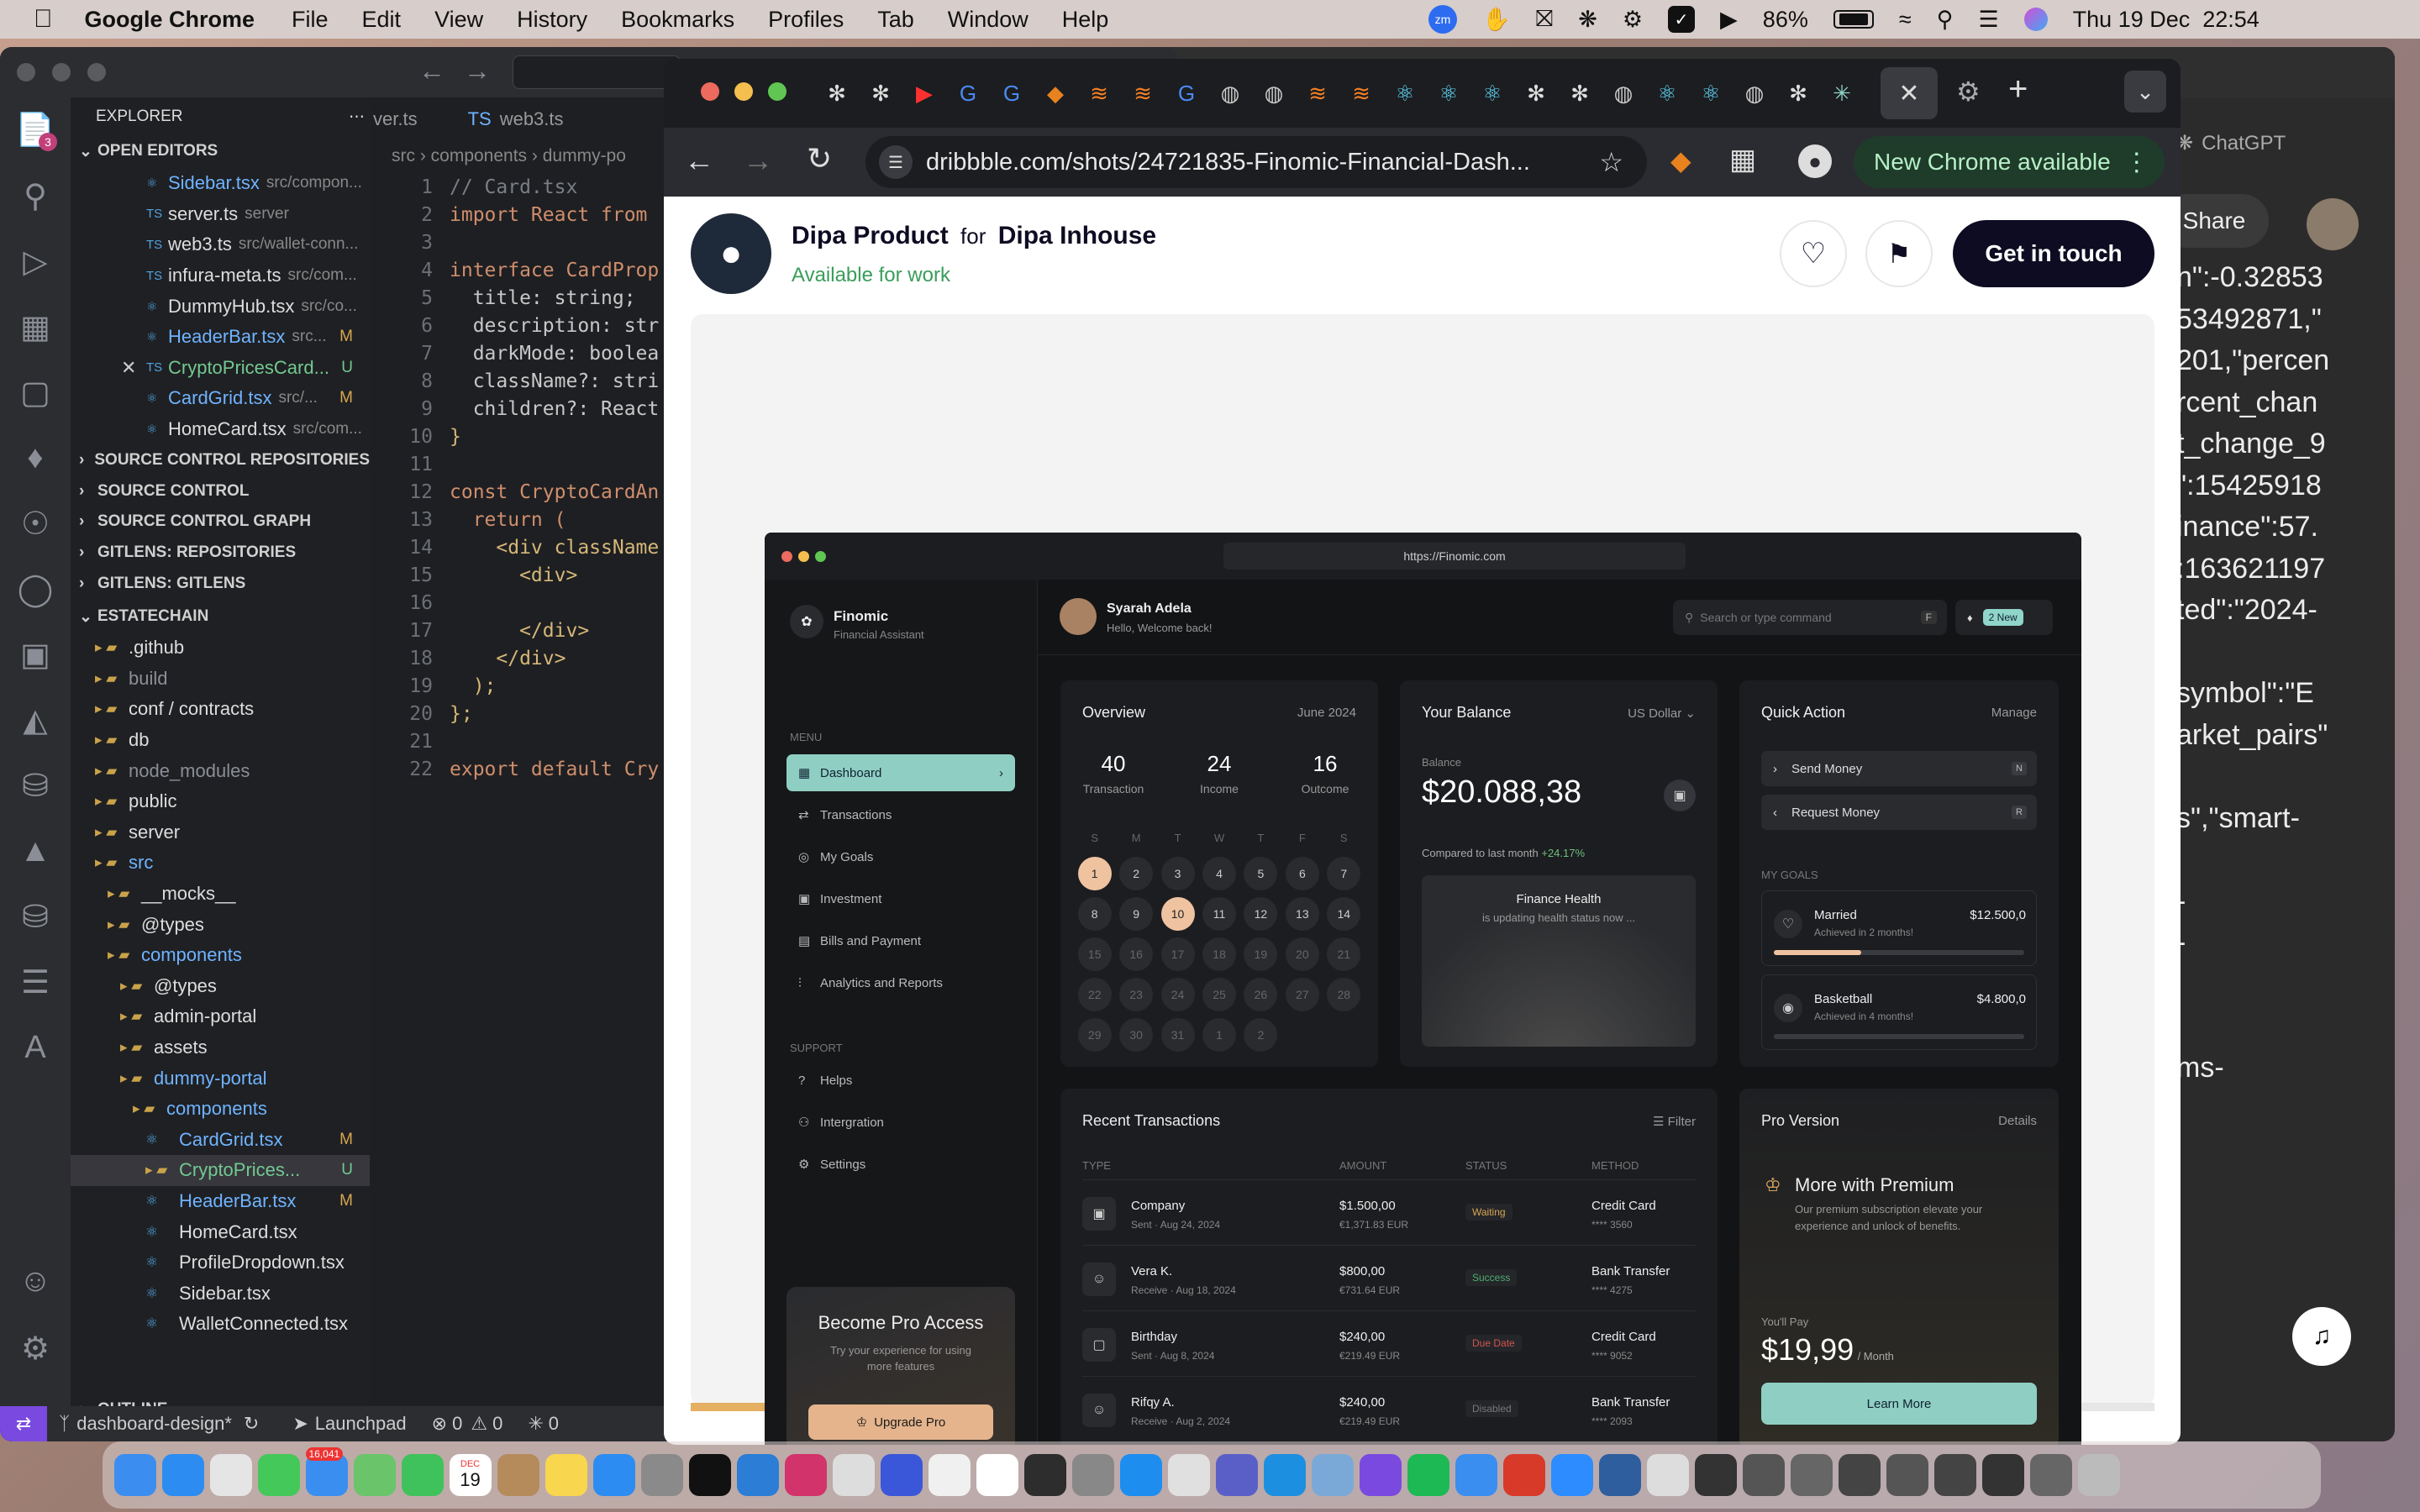 This screenshot has width=2420, height=1512. What do you see at coordinates (806, 20) in the screenshot?
I see `menu-profiles: Profiles` at bounding box center [806, 20].